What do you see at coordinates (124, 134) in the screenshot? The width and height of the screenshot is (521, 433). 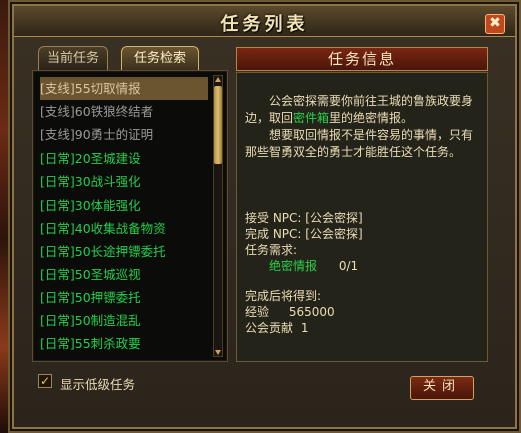 I see `list-item: [支线]90勇士的证明` at bounding box center [124, 134].